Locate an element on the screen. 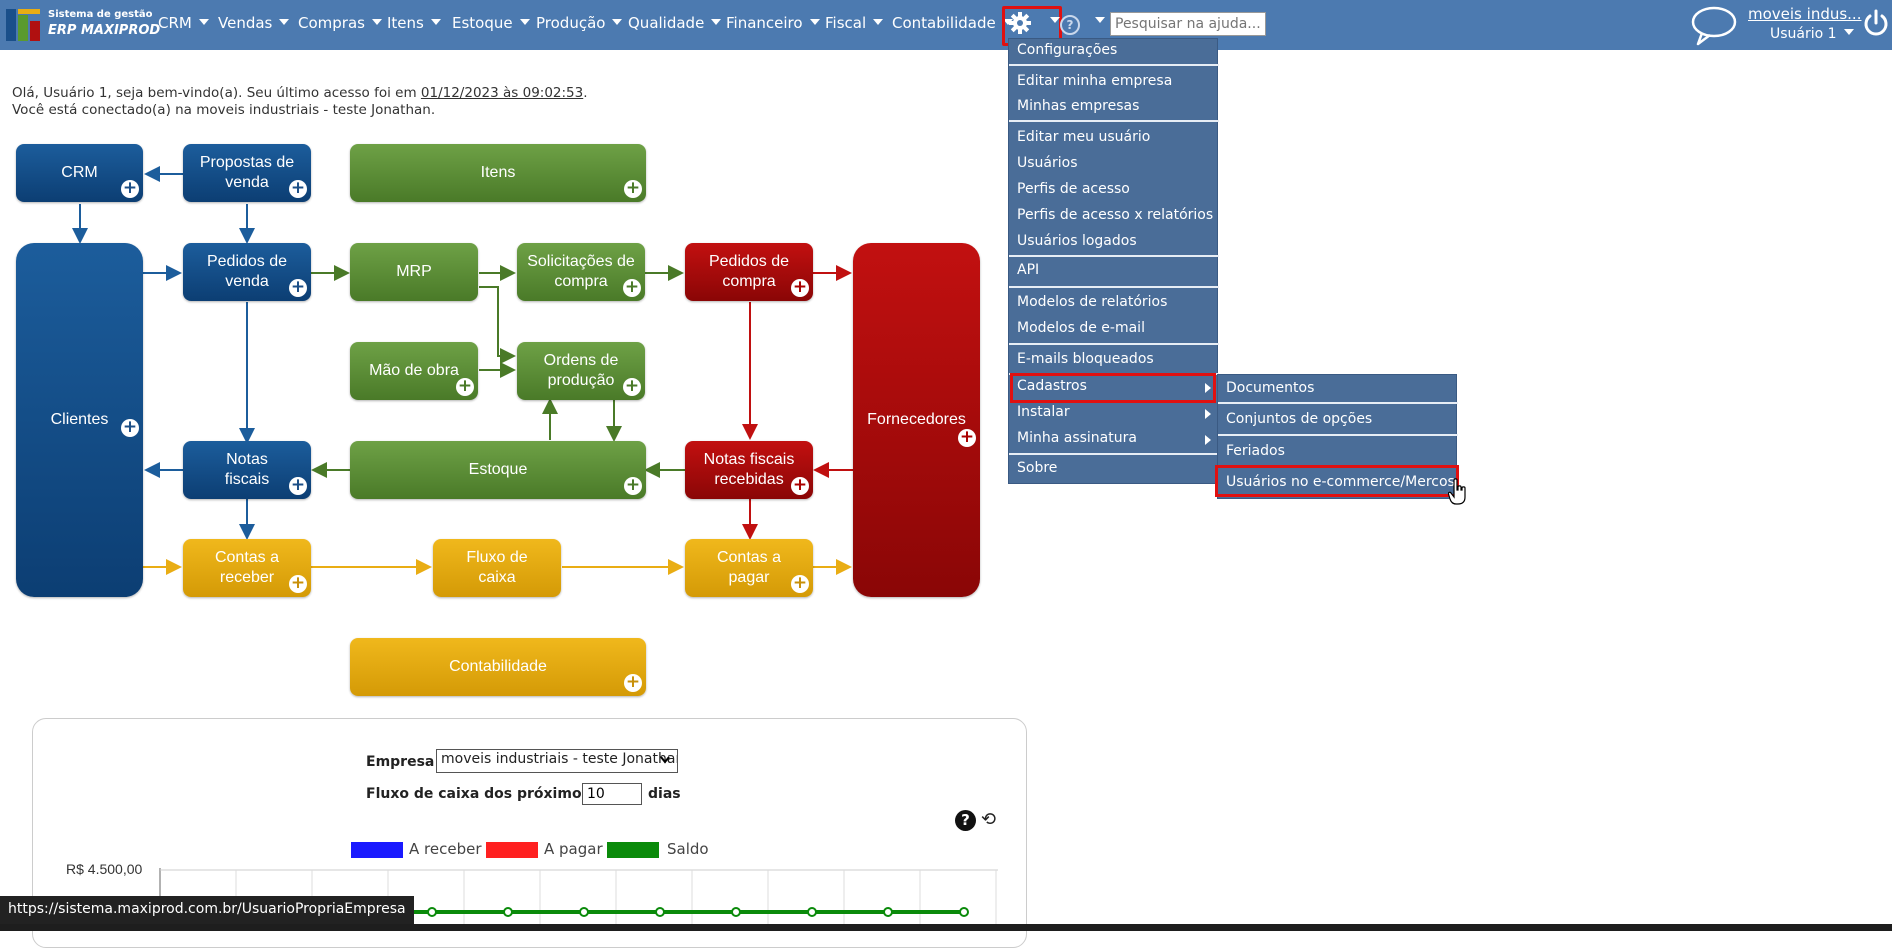  add-notas-fiscais-icon: + is located at coordinates (298, 486).